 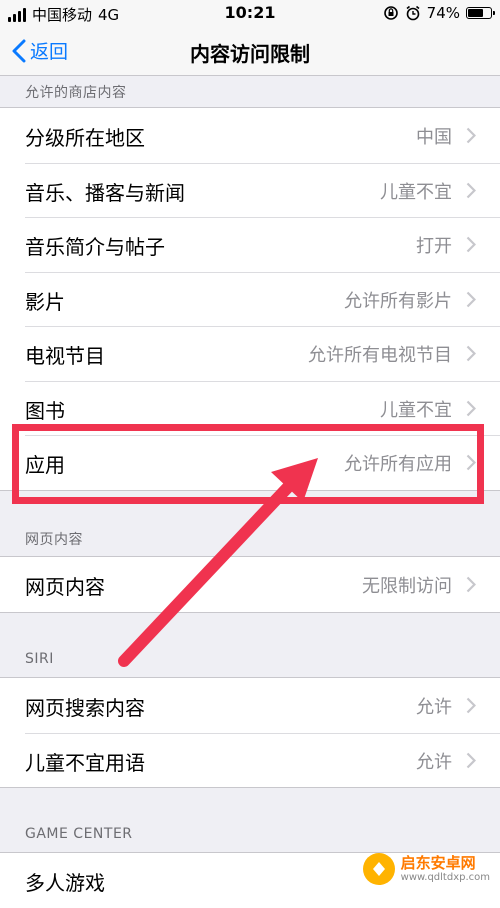 I want to click on watermark: 启东安卓网 www.qdltdxp.com, so click(x=426, y=869).